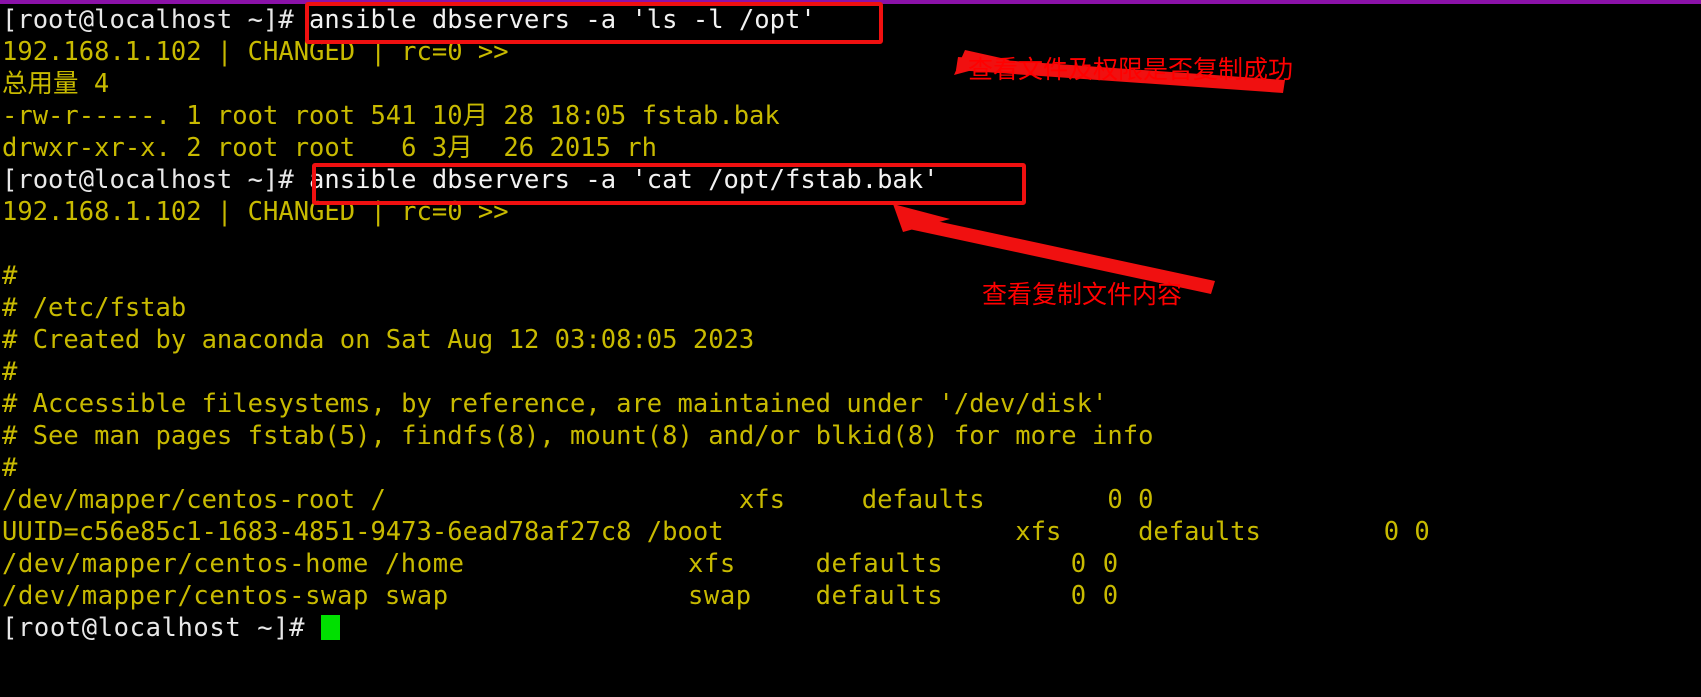  What do you see at coordinates (255, 52) in the screenshot?
I see `terminal-line-output-2: 192.168.1.102 | CHANGED | rc=0 >>` at bounding box center [255, 52].